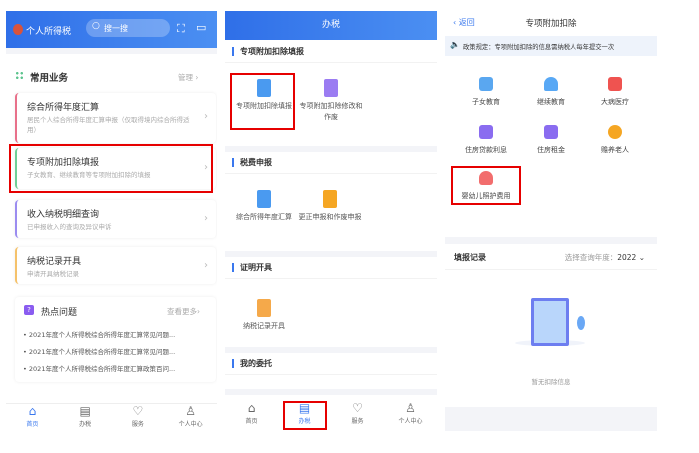 This screenshot has height=453, width=699. What do you see at coordinates (49, 78) in the screenshot?
I see `section-title: 常用业务` at bounding box center [49, 78].